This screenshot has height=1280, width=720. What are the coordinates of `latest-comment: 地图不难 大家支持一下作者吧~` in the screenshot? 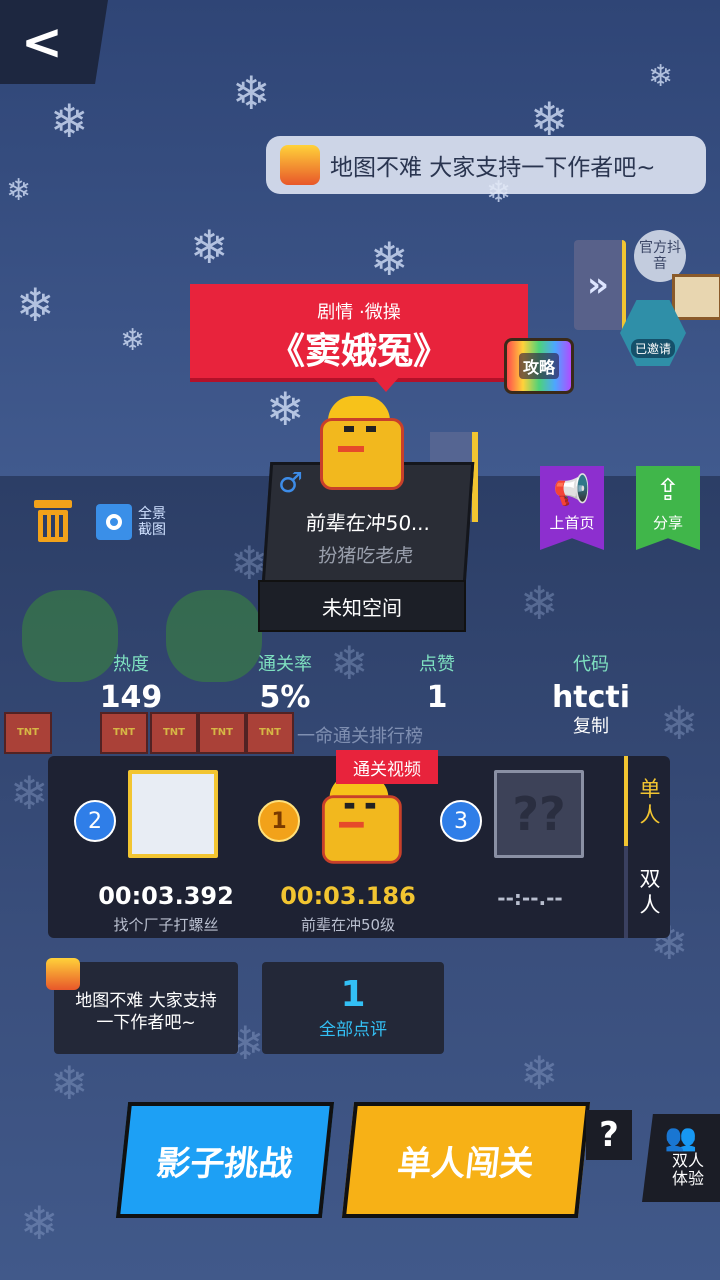 It's located at (146, 1008).